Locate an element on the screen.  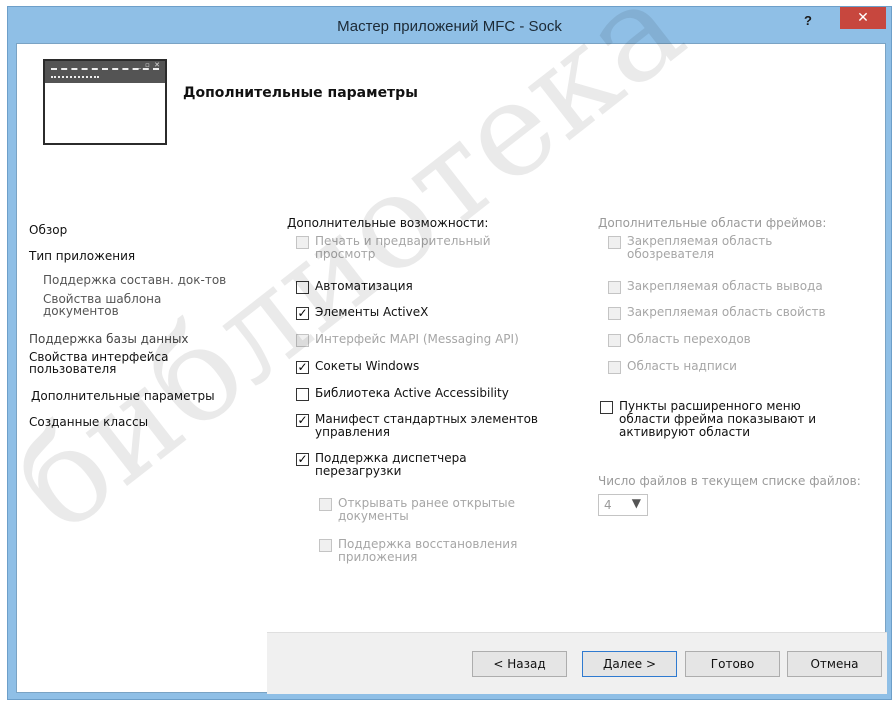
frames-title: Дополнительные области фреймов: is located at coordinates (712, 223).